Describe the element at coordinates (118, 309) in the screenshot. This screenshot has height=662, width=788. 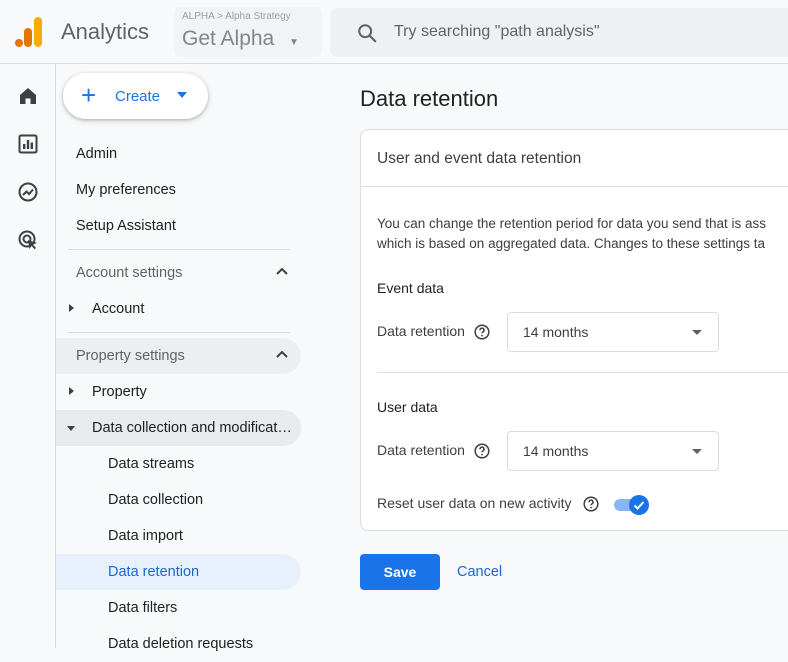
I see `nav-item-label: Account` at that location.